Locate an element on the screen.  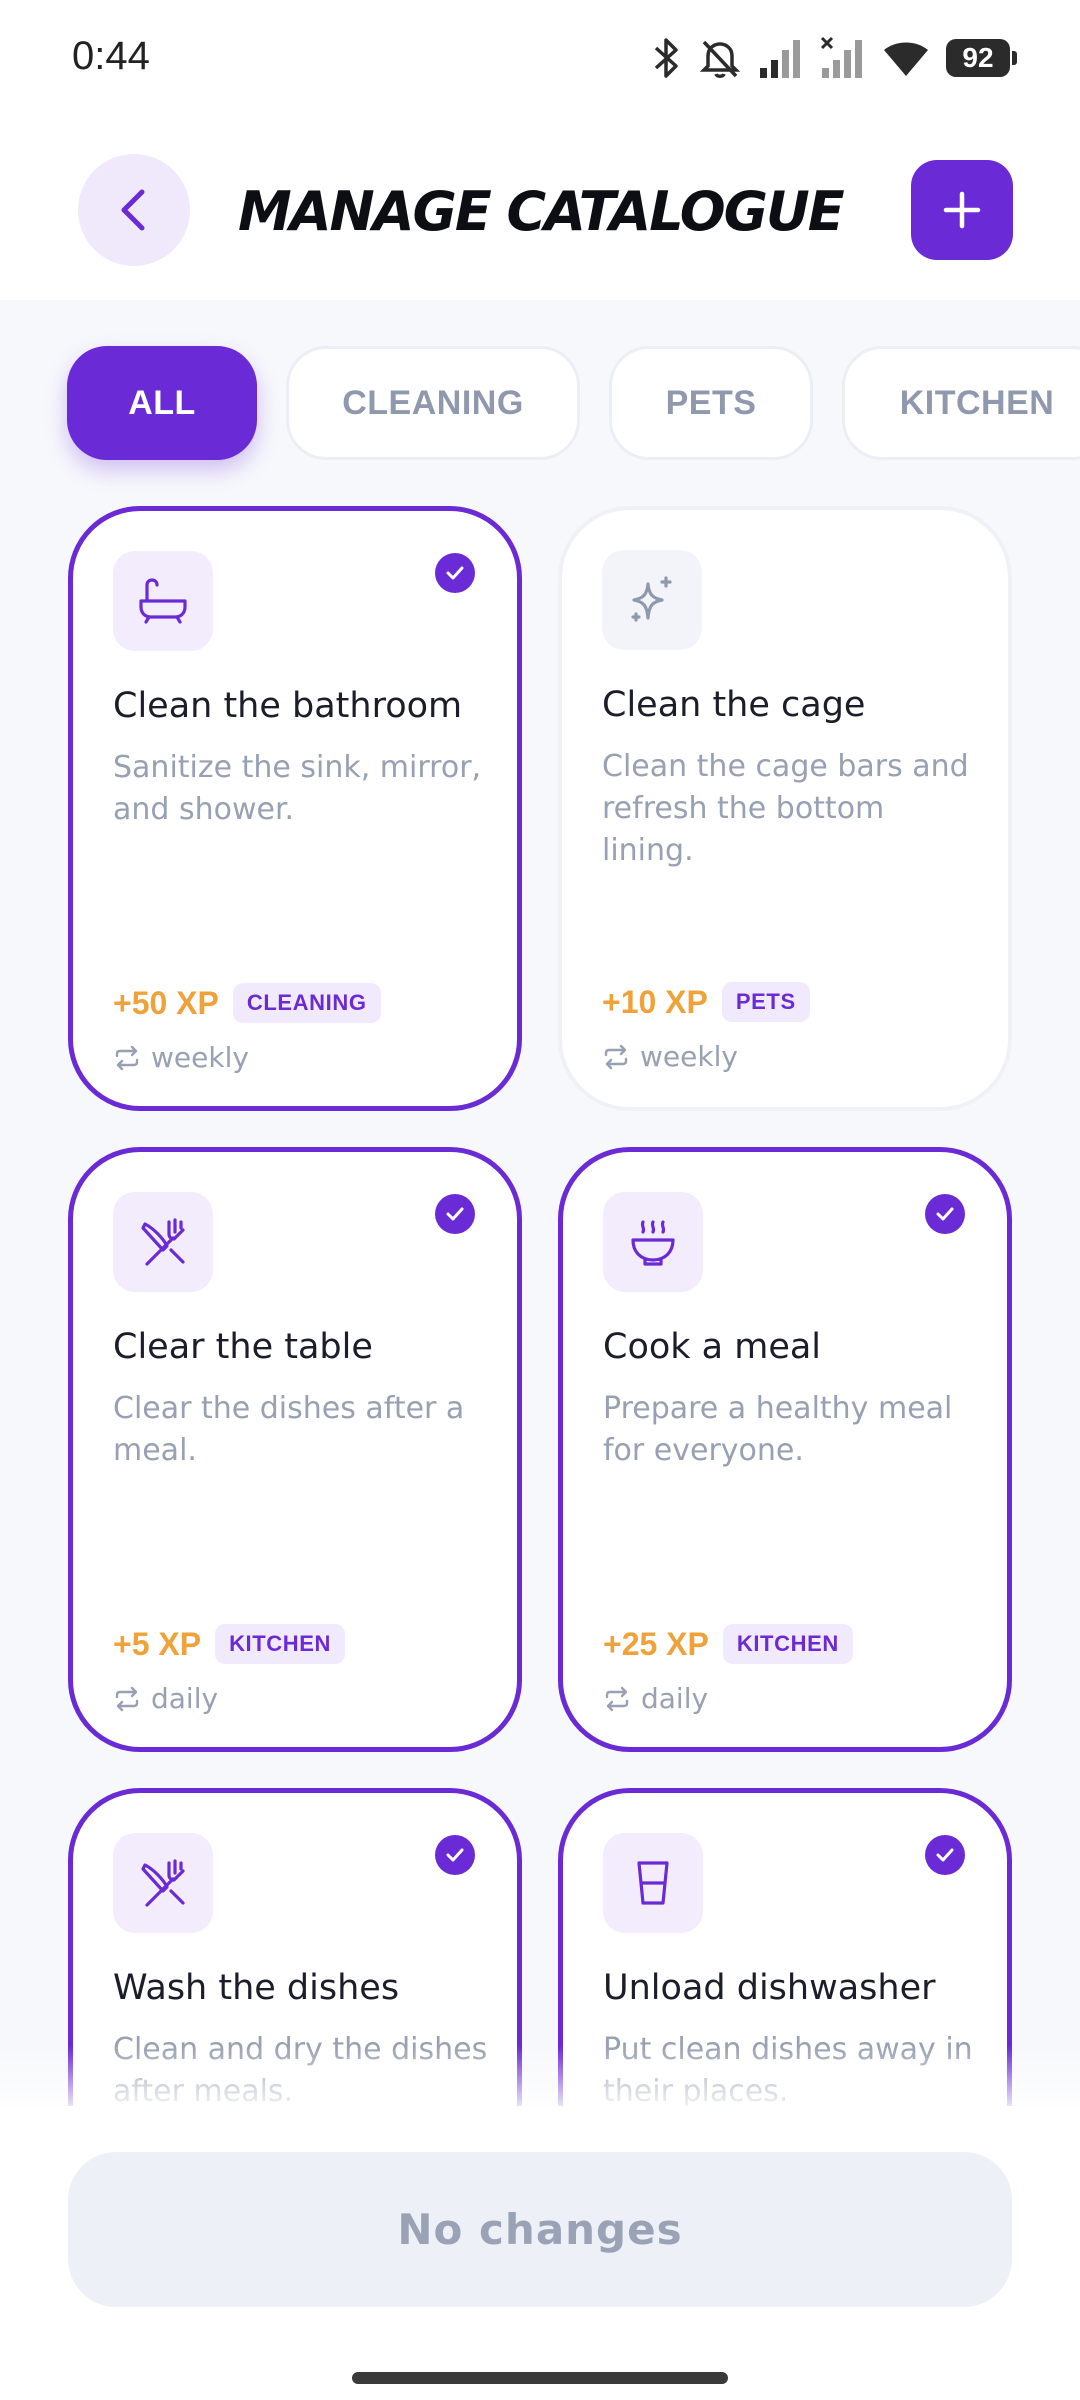
sparkle-icon is located at coordinates (651, 599).